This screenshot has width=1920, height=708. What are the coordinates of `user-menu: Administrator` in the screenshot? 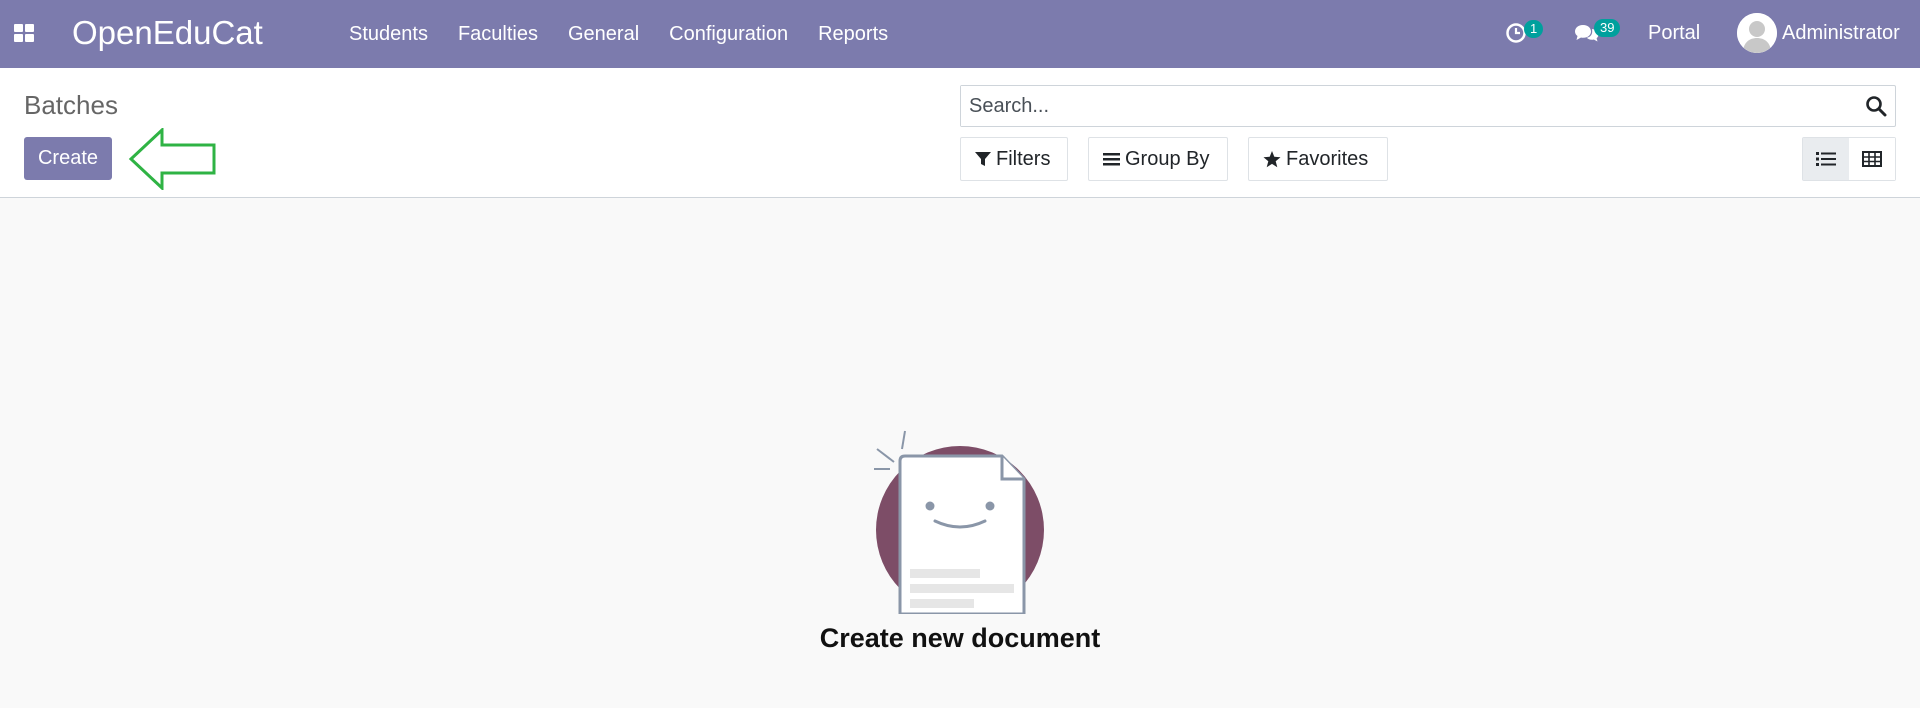 It's located at (1818, 33).